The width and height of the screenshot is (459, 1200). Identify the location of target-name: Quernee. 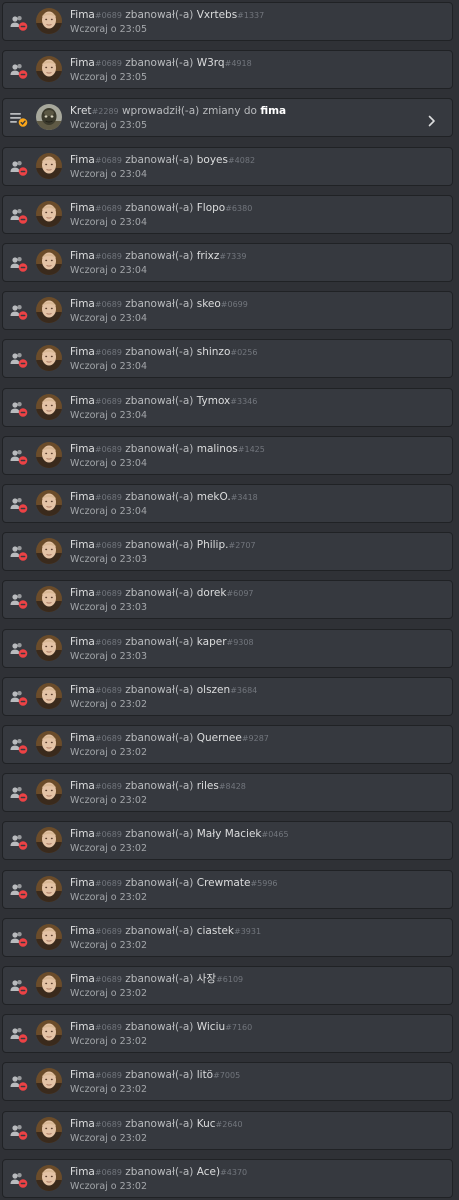
(219, 738).